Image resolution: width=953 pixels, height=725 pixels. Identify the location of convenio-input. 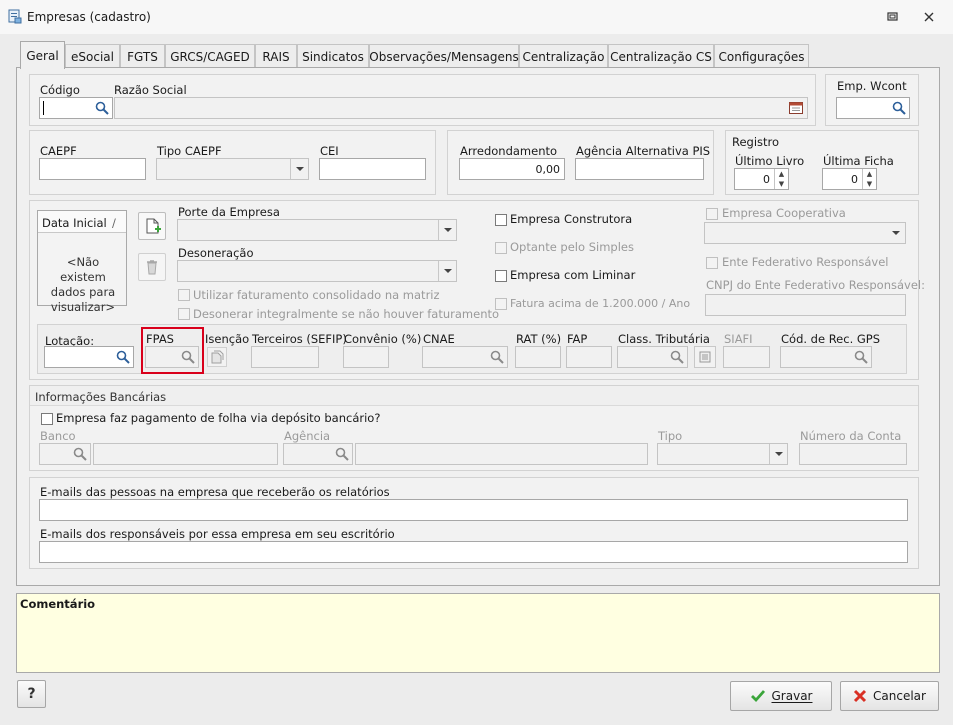
(366, 357).